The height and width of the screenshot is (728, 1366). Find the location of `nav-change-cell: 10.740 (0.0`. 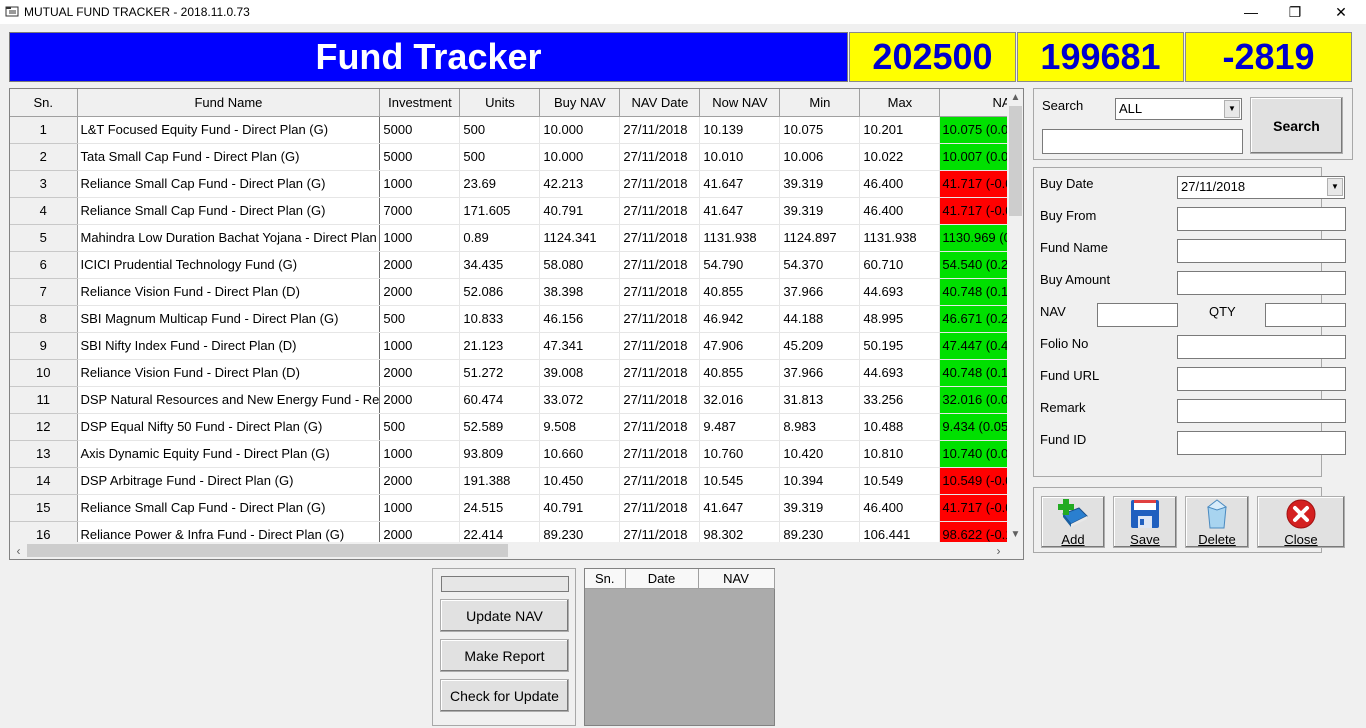

nav-change-cell: 10.740 (0.0 is located at coordinates (976, 454).